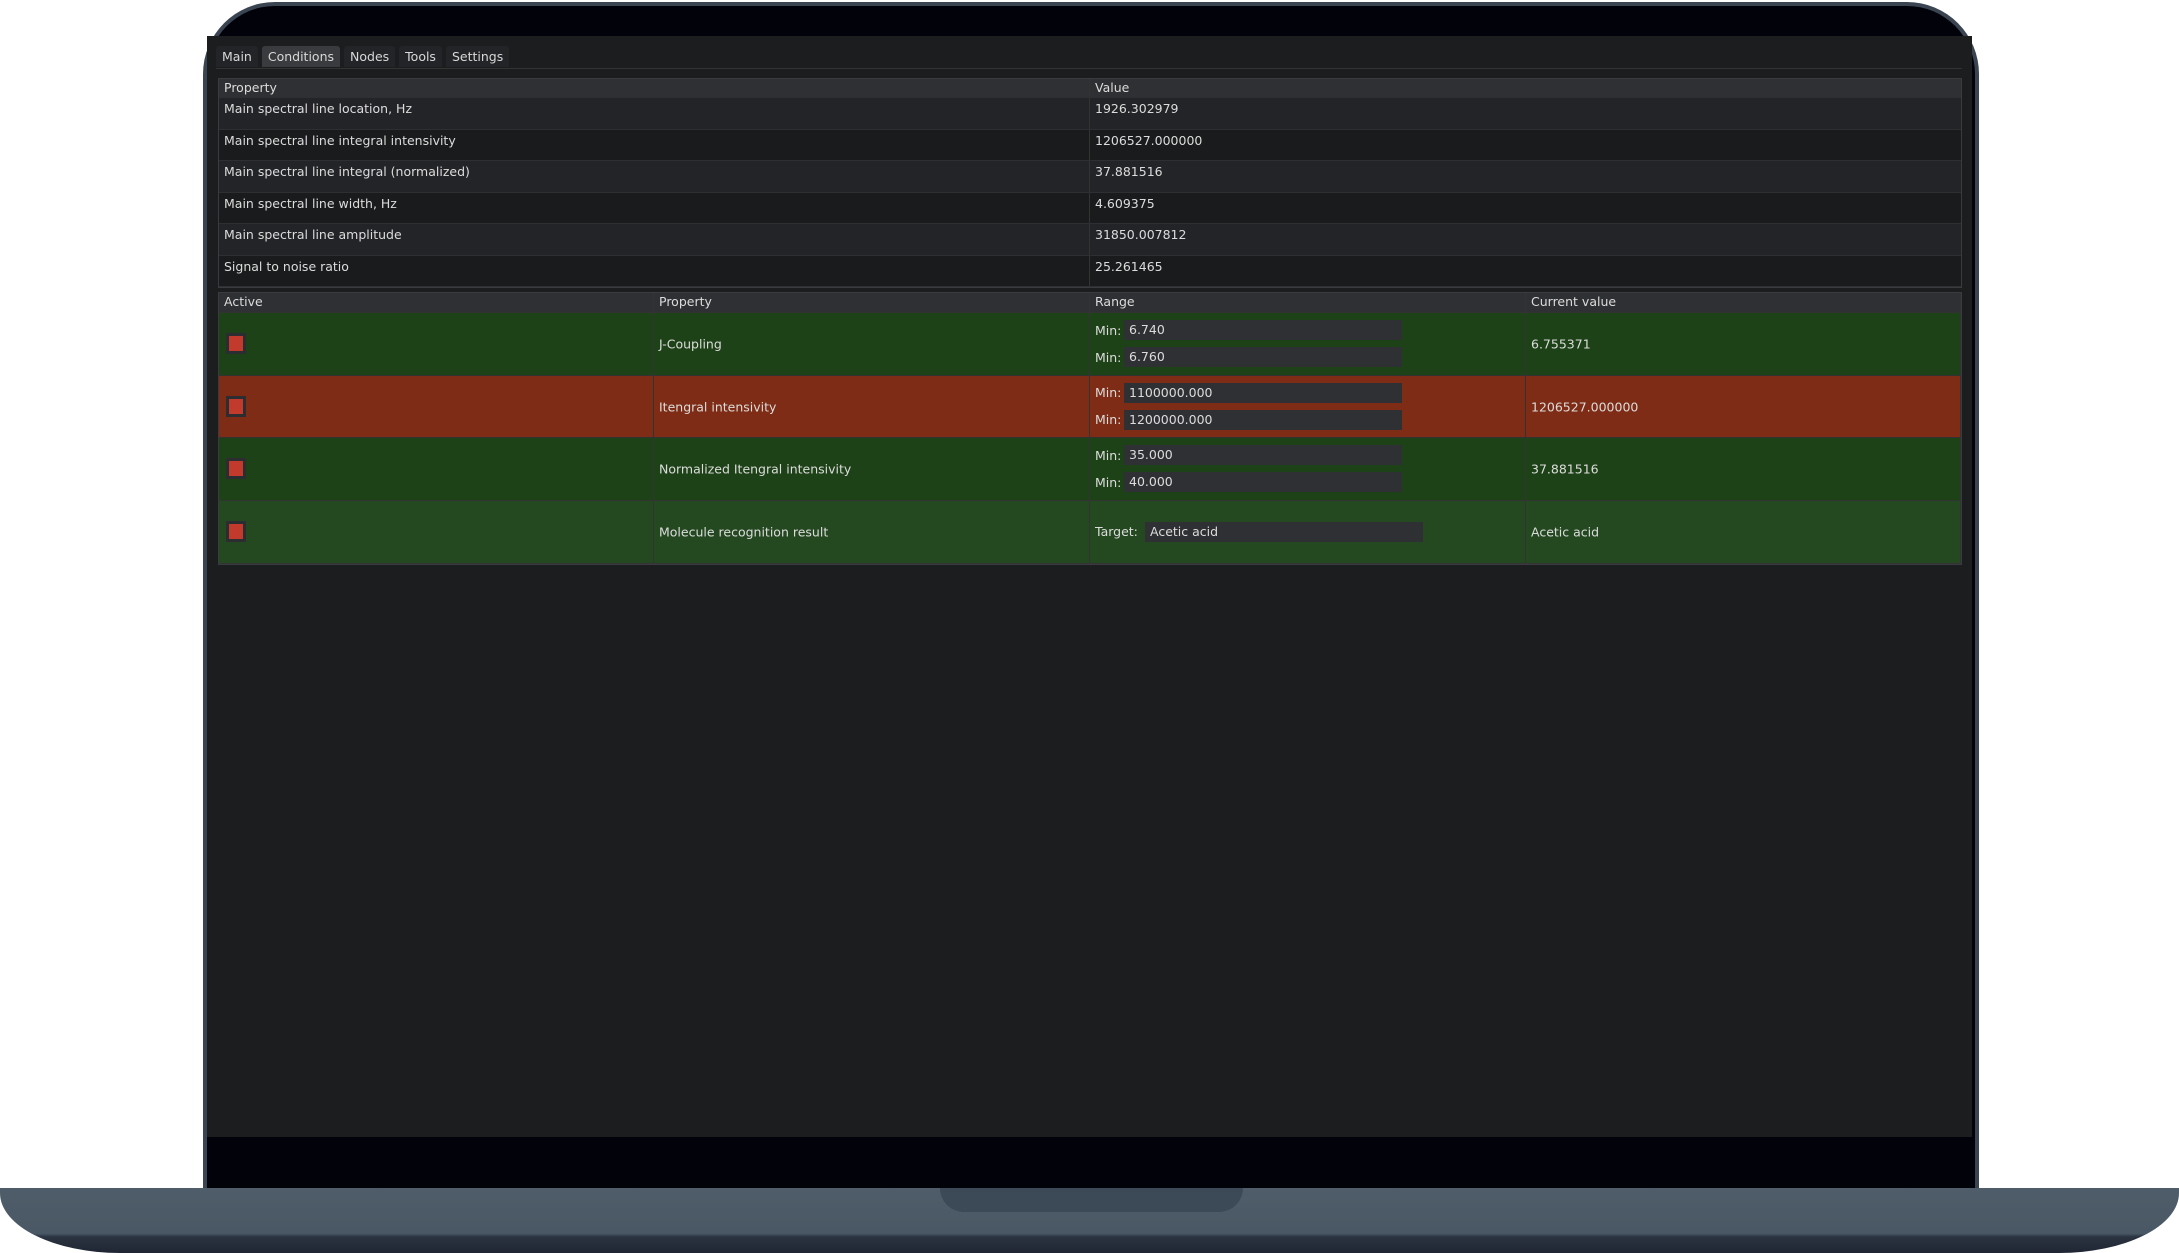 The width and height of the screenshot is (2179, 1253). I want to click on property-name: Main spectral line integral intensivity, so click(654, 144).